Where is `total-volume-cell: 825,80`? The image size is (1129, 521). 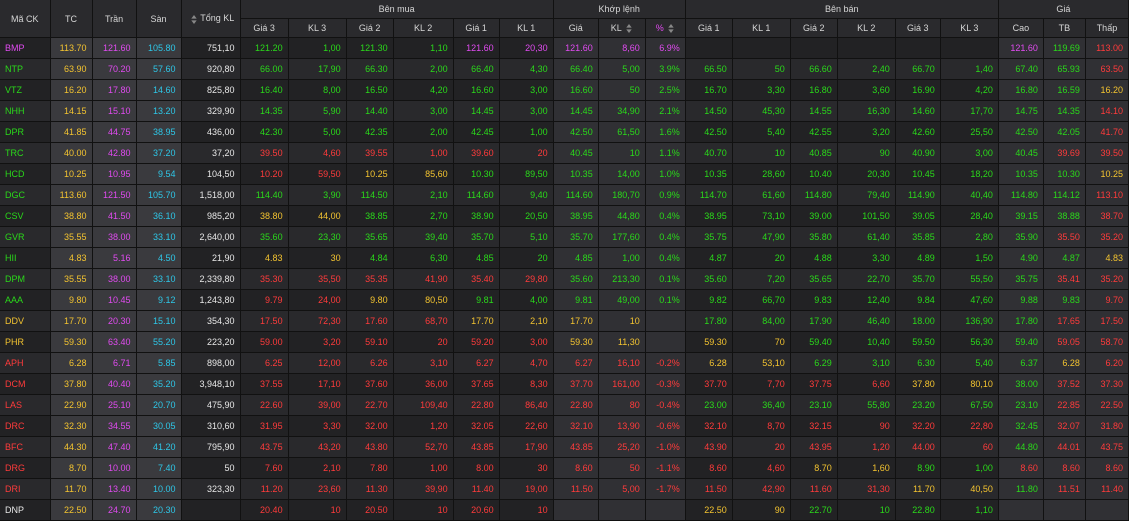
total-volume-cell: 825,80 is located at coordinates (211, 90).